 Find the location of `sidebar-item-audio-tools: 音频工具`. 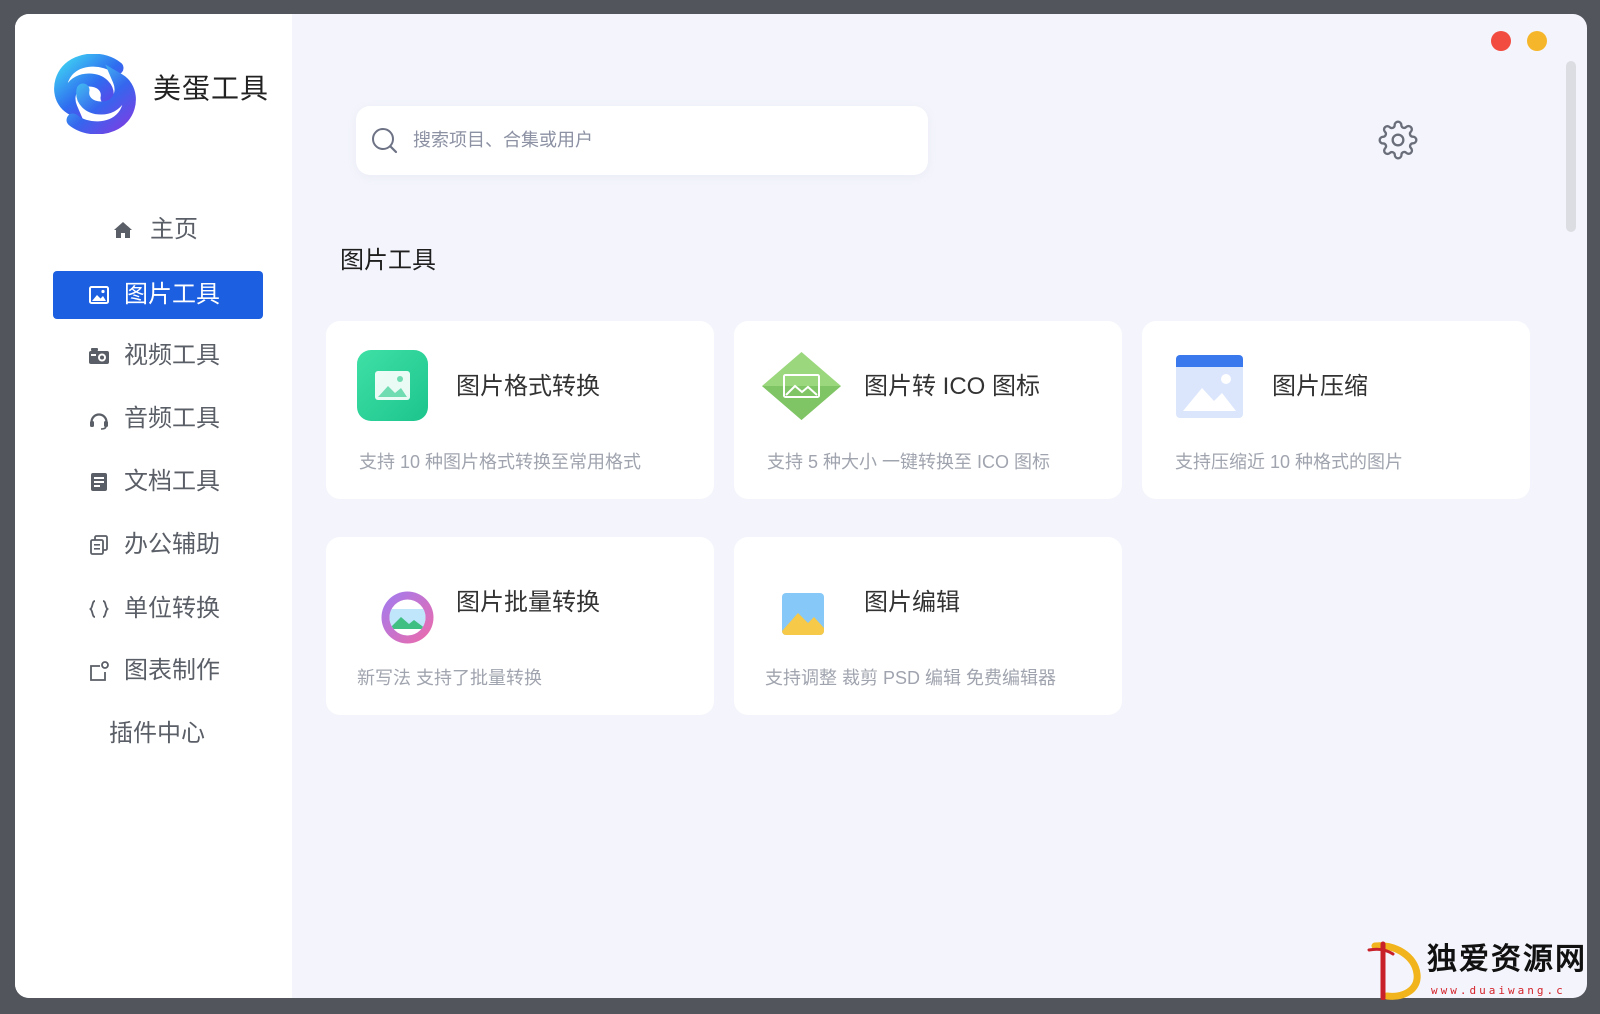

sidebar-item-audio-tools: 音频工具 is located at coordinates (158, 419).